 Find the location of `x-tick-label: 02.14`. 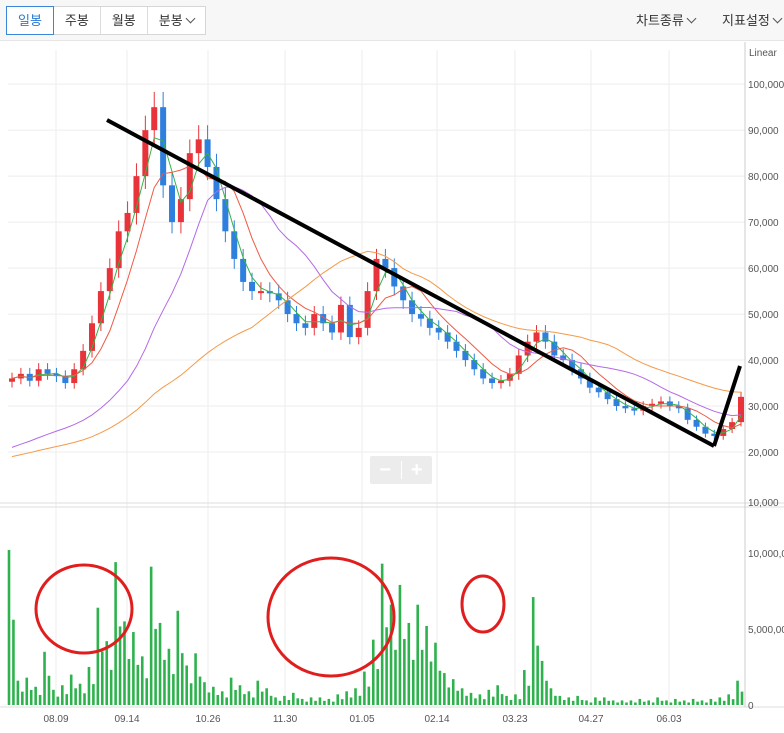

x-tick-label: 02.14 is located at coordinates (436, 719).